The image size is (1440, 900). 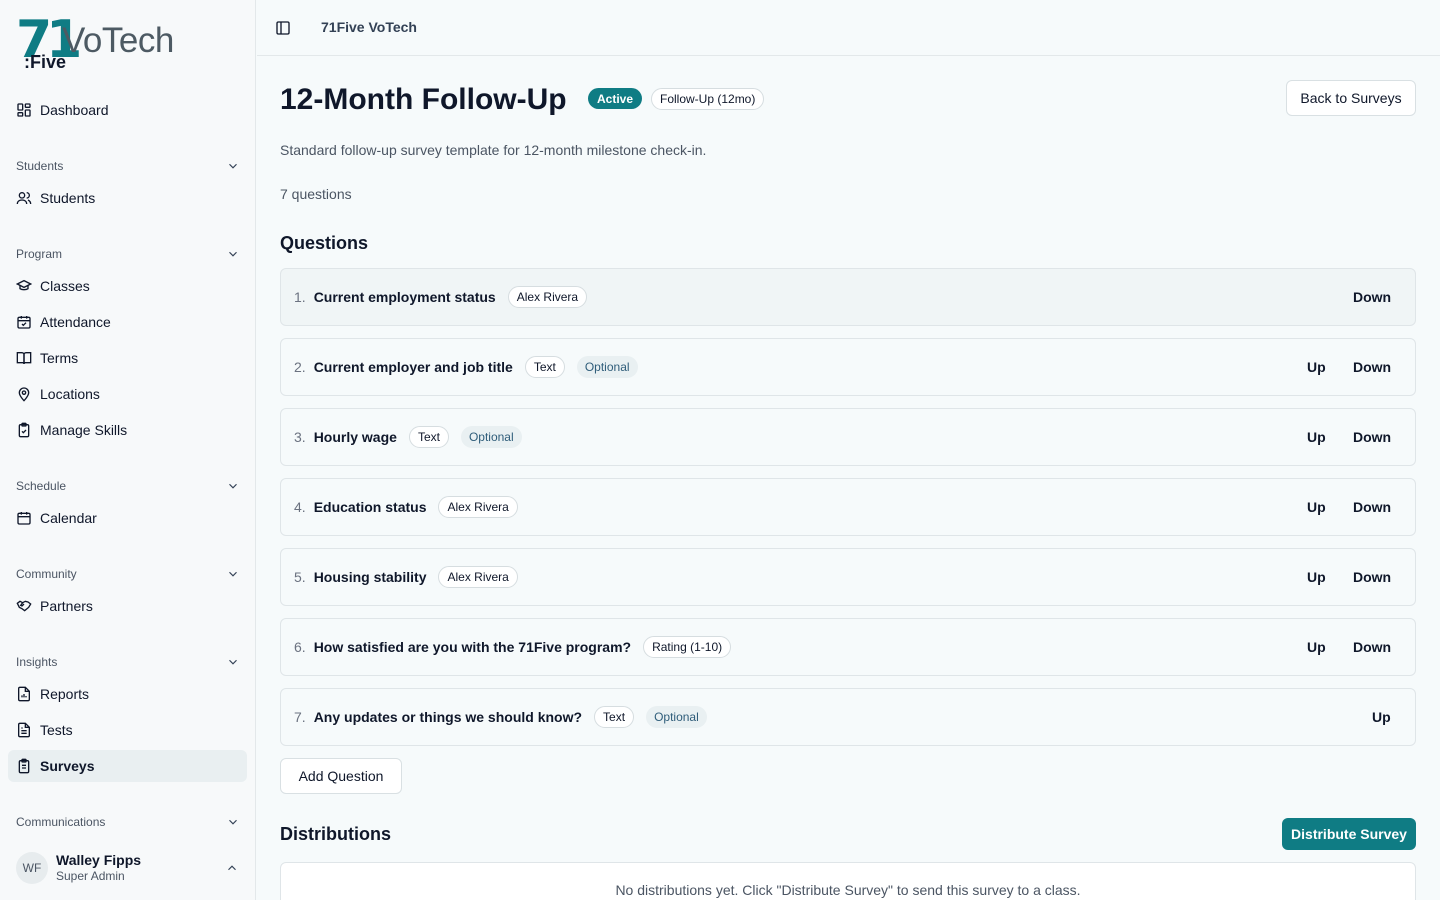 I want to click on file-chart-icon, so click(x=24, y=694).